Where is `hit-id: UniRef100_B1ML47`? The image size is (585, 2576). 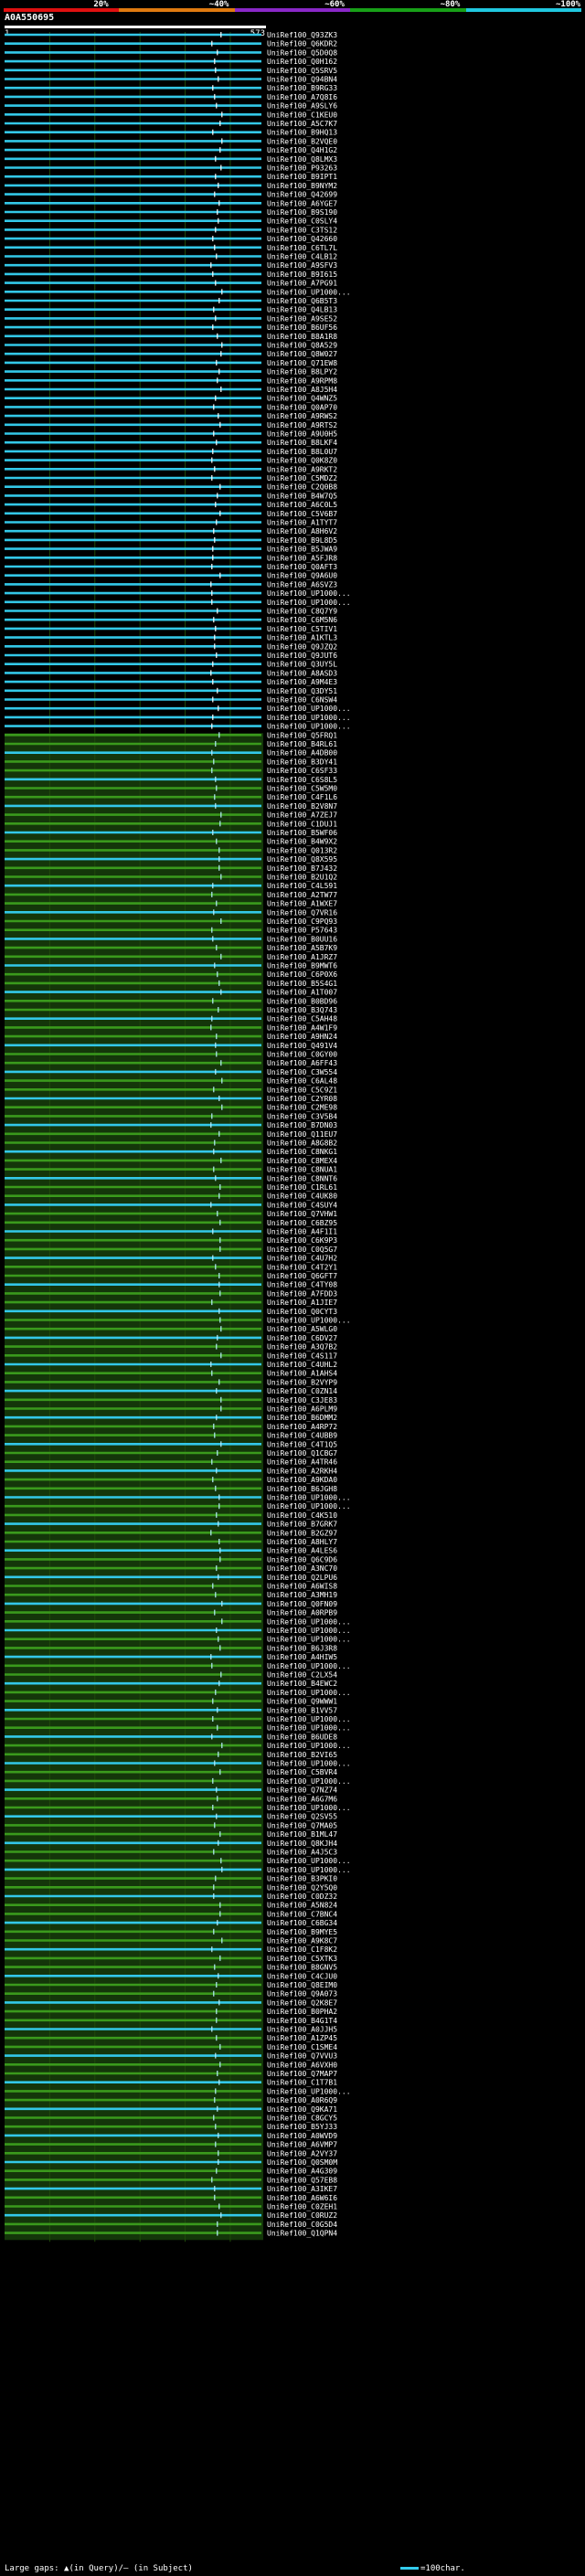
hit-id: UniRef100_B1ML47 is located at coordinates (302, 1834).